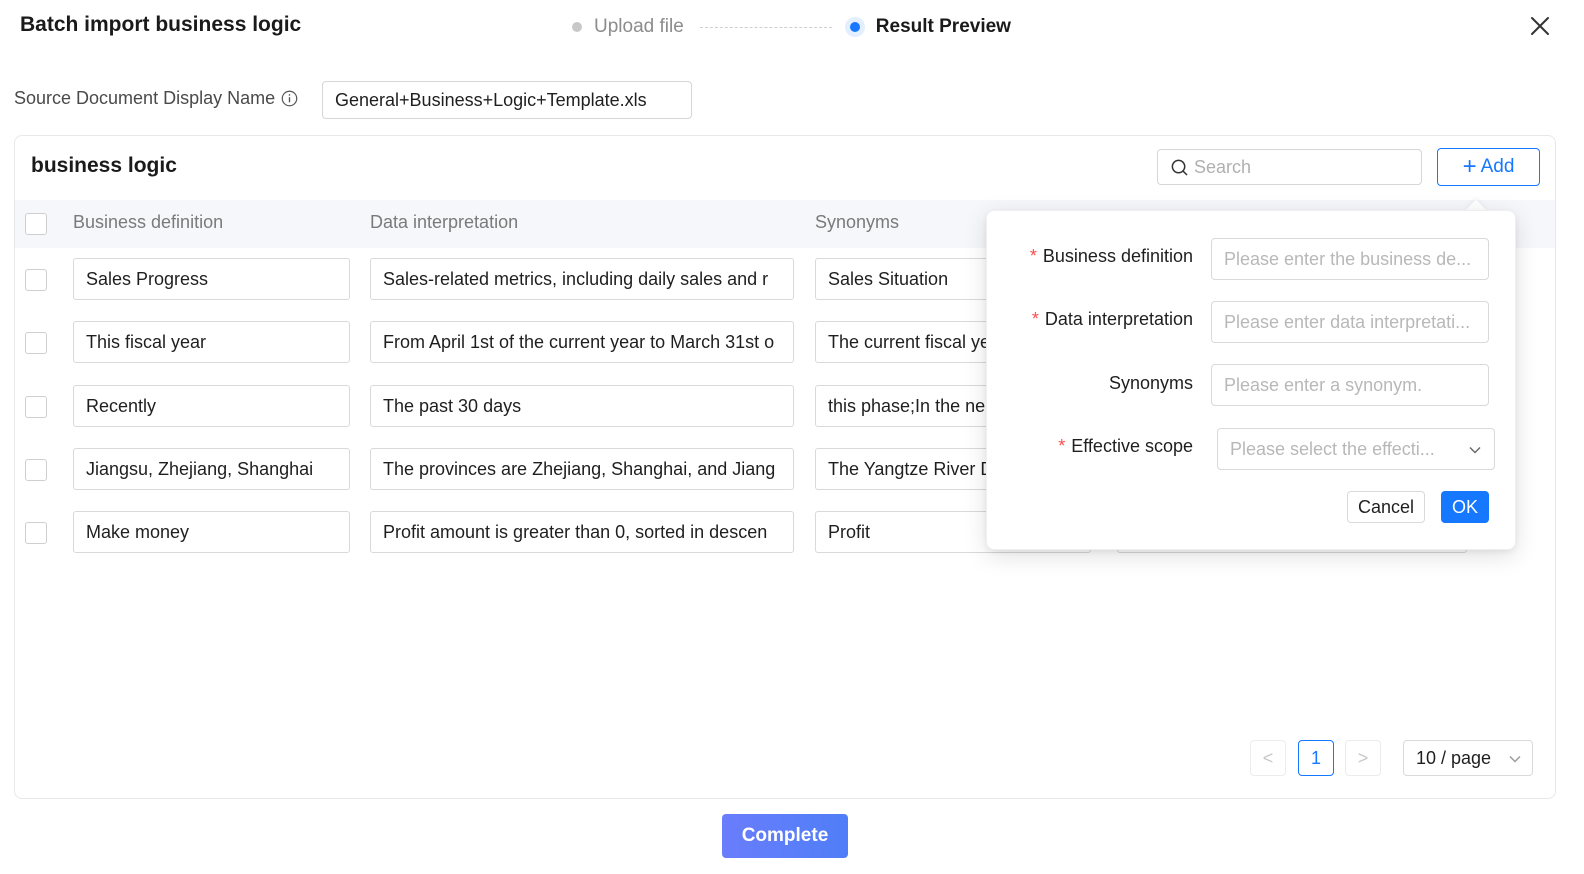  Describe the element at coordinates (148, 222) in the screenshot. I see `column-header-business-definition: Business definition` at that location.